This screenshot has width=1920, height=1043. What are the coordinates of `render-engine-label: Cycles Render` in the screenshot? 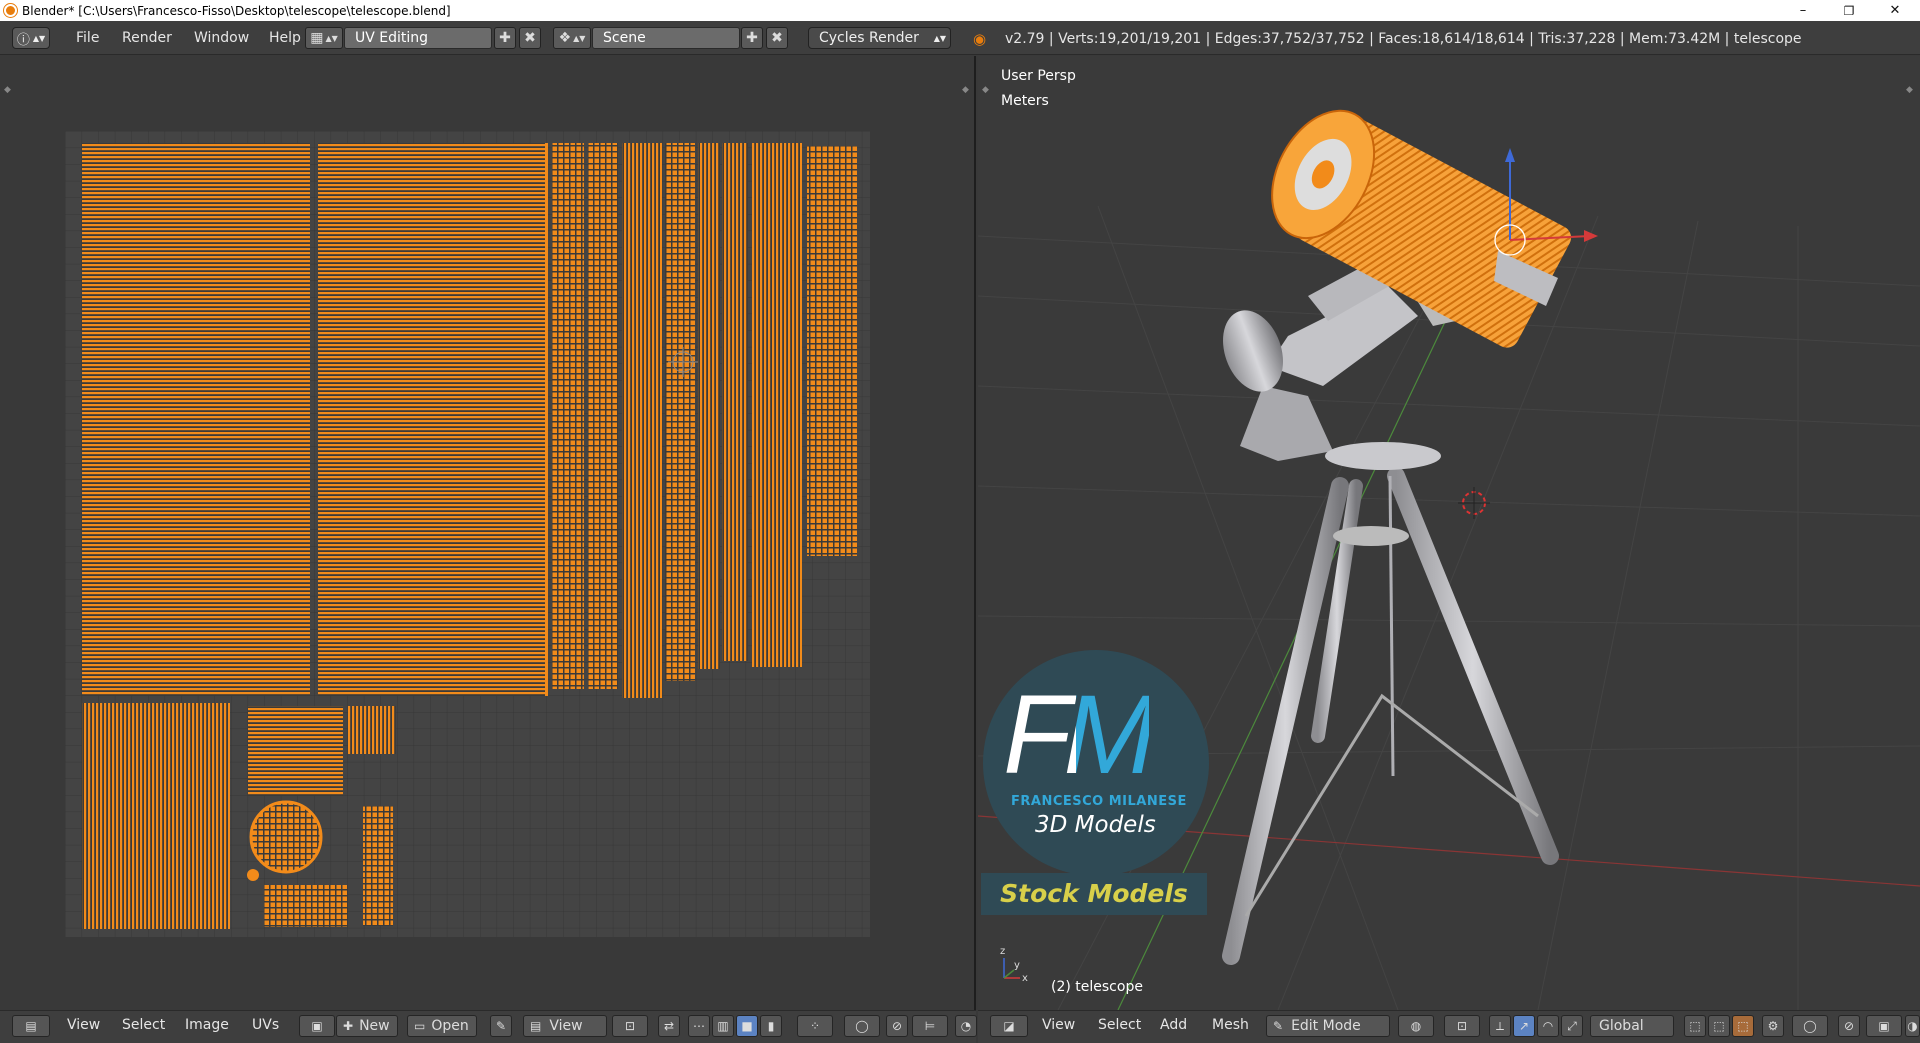 It's located at (869, 38).